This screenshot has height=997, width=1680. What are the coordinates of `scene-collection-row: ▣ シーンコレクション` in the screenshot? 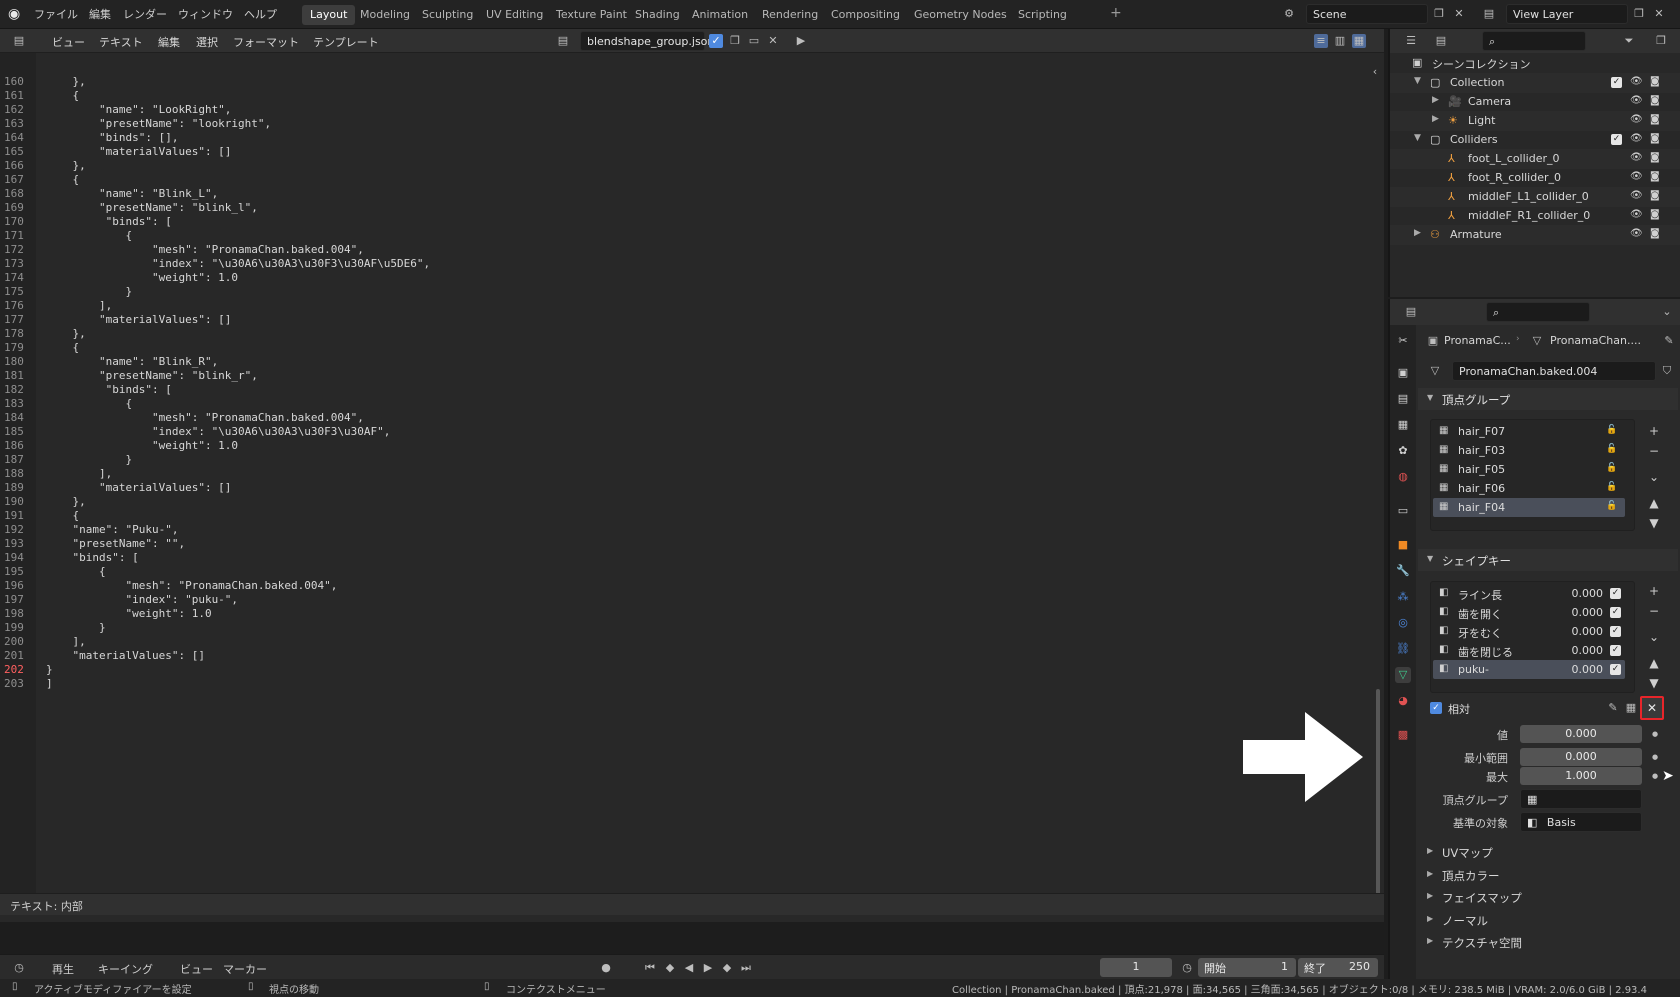 It's located at (1535, 63).